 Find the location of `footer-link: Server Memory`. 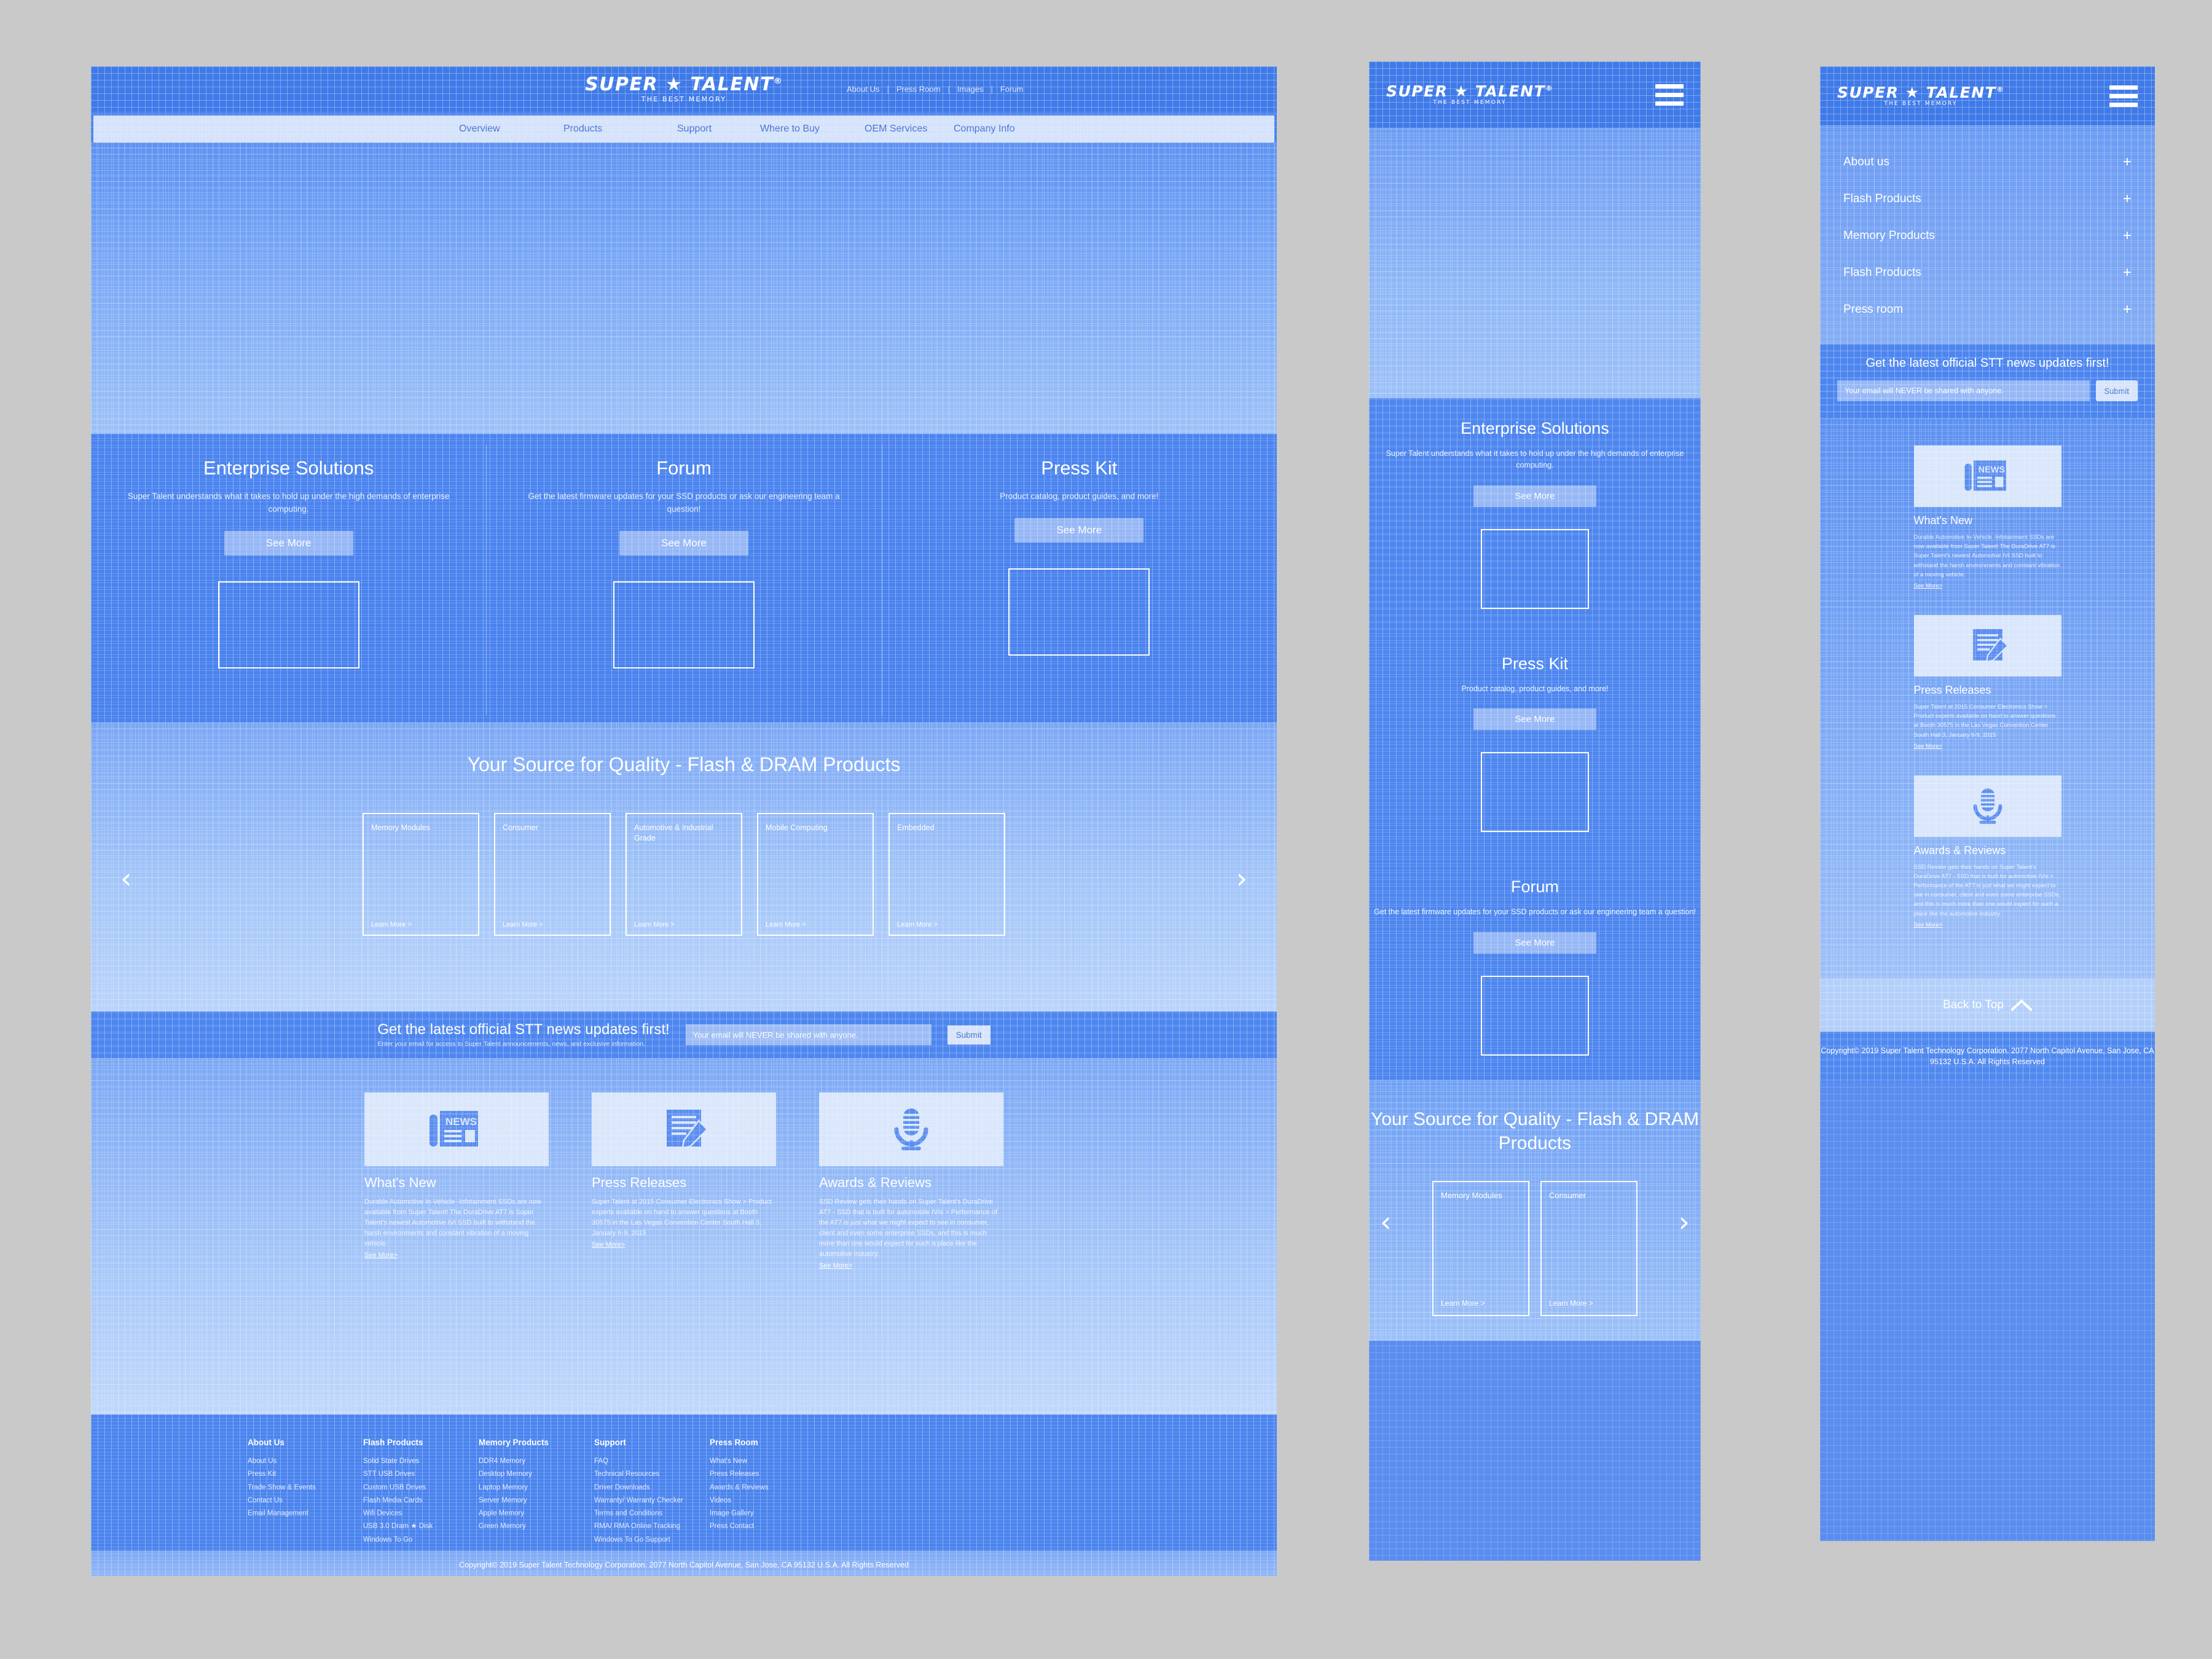

footer-link: Server Memory is located at coordinates (536, 1500).